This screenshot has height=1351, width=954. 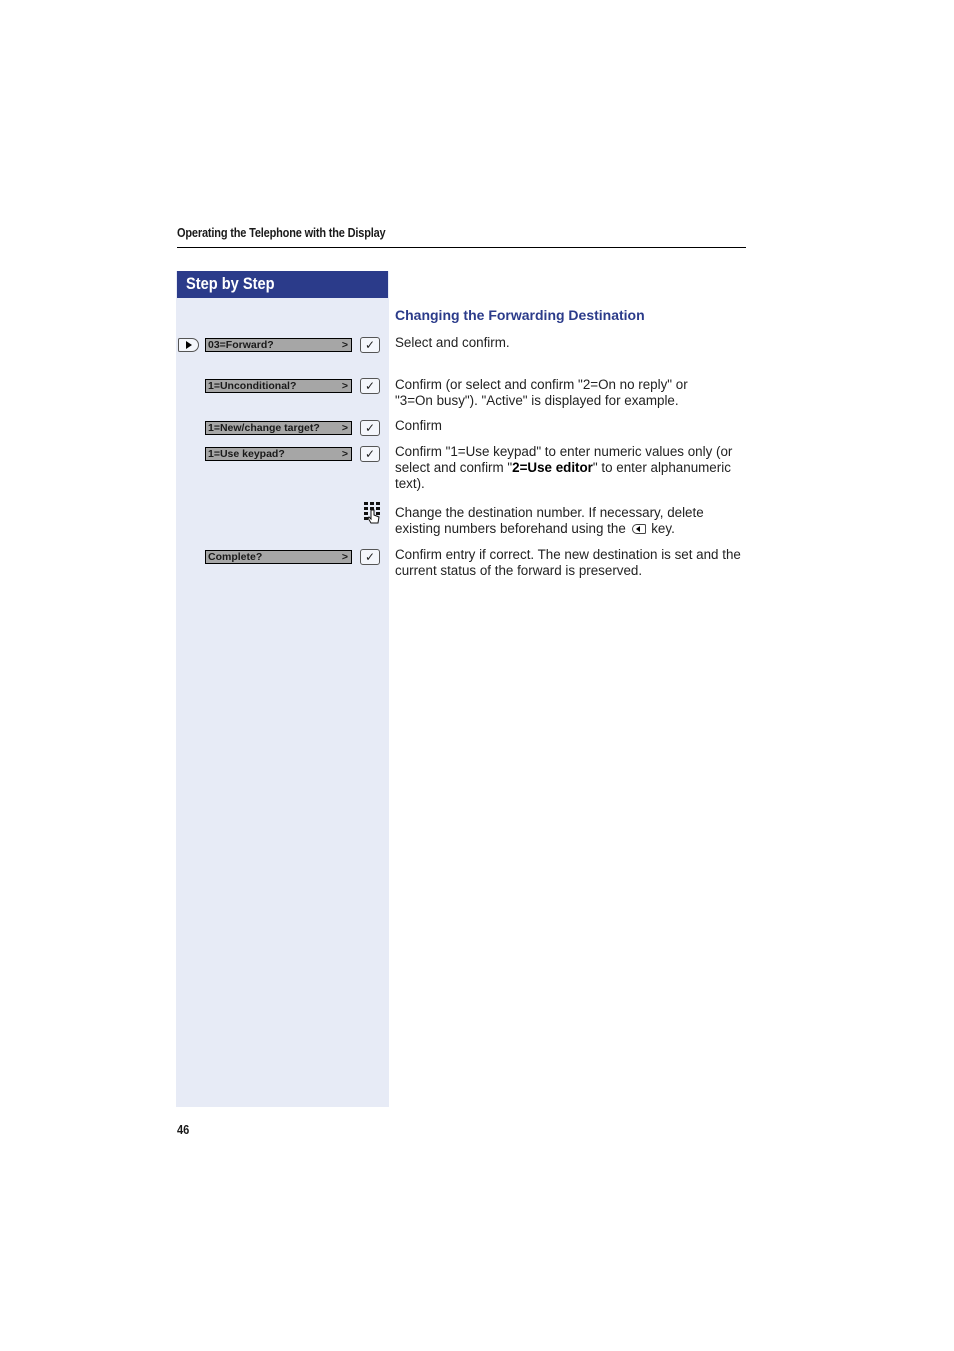 I want to click on display-text: 03=Forward?, so click(x=241, y=345).